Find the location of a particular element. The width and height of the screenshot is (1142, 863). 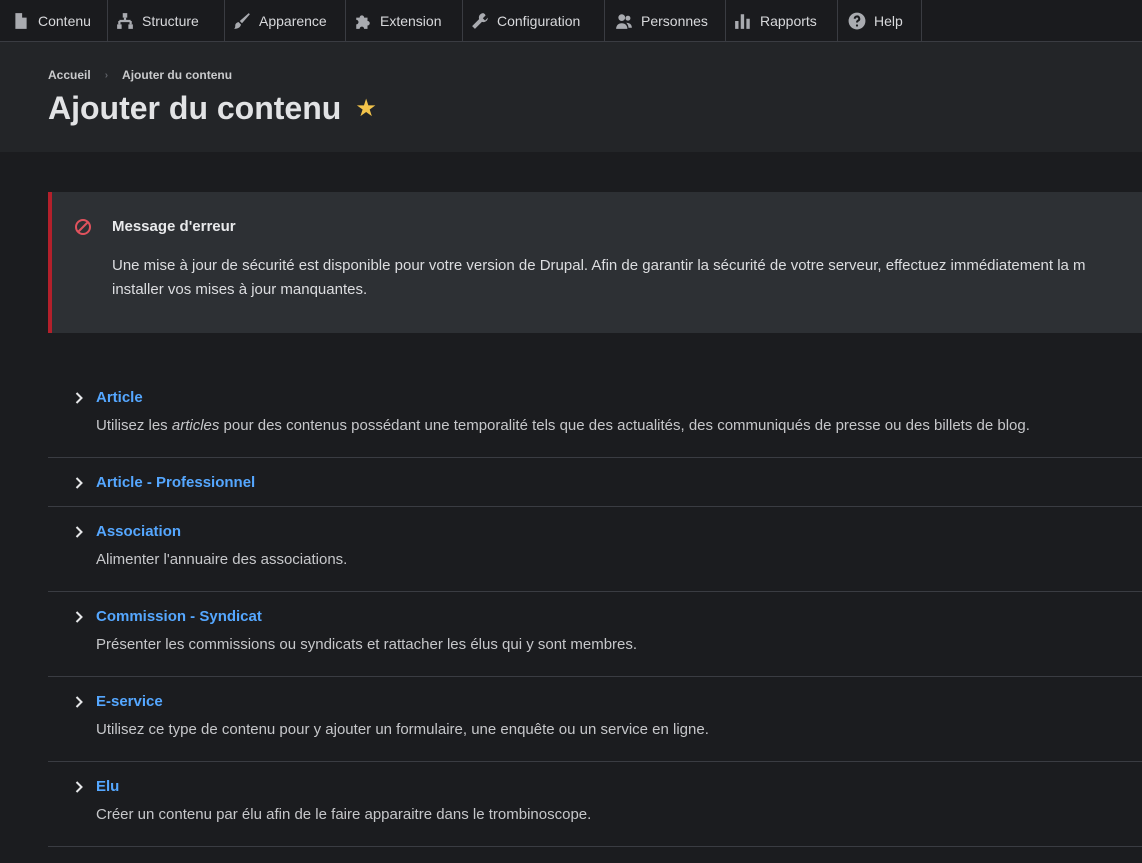

content-type-link: Article - Professionnel is located at coordinates (175, 482).